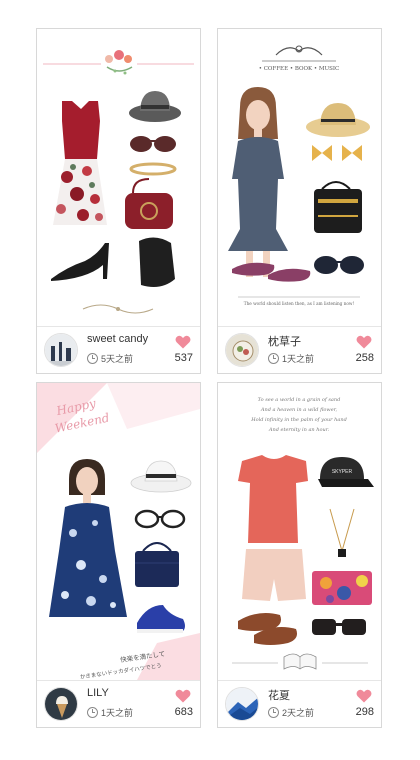 The height and width of the screenshot is (760, 420). I want to click on username: 枕草子, so click(284, 341).